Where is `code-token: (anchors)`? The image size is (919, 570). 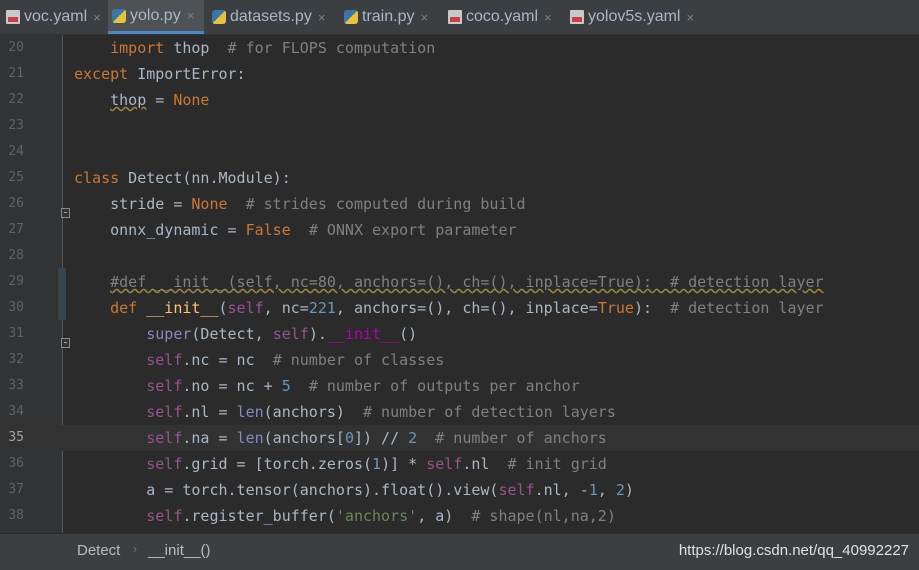 code-token: (anchors) is located at coordinates (313, 412).